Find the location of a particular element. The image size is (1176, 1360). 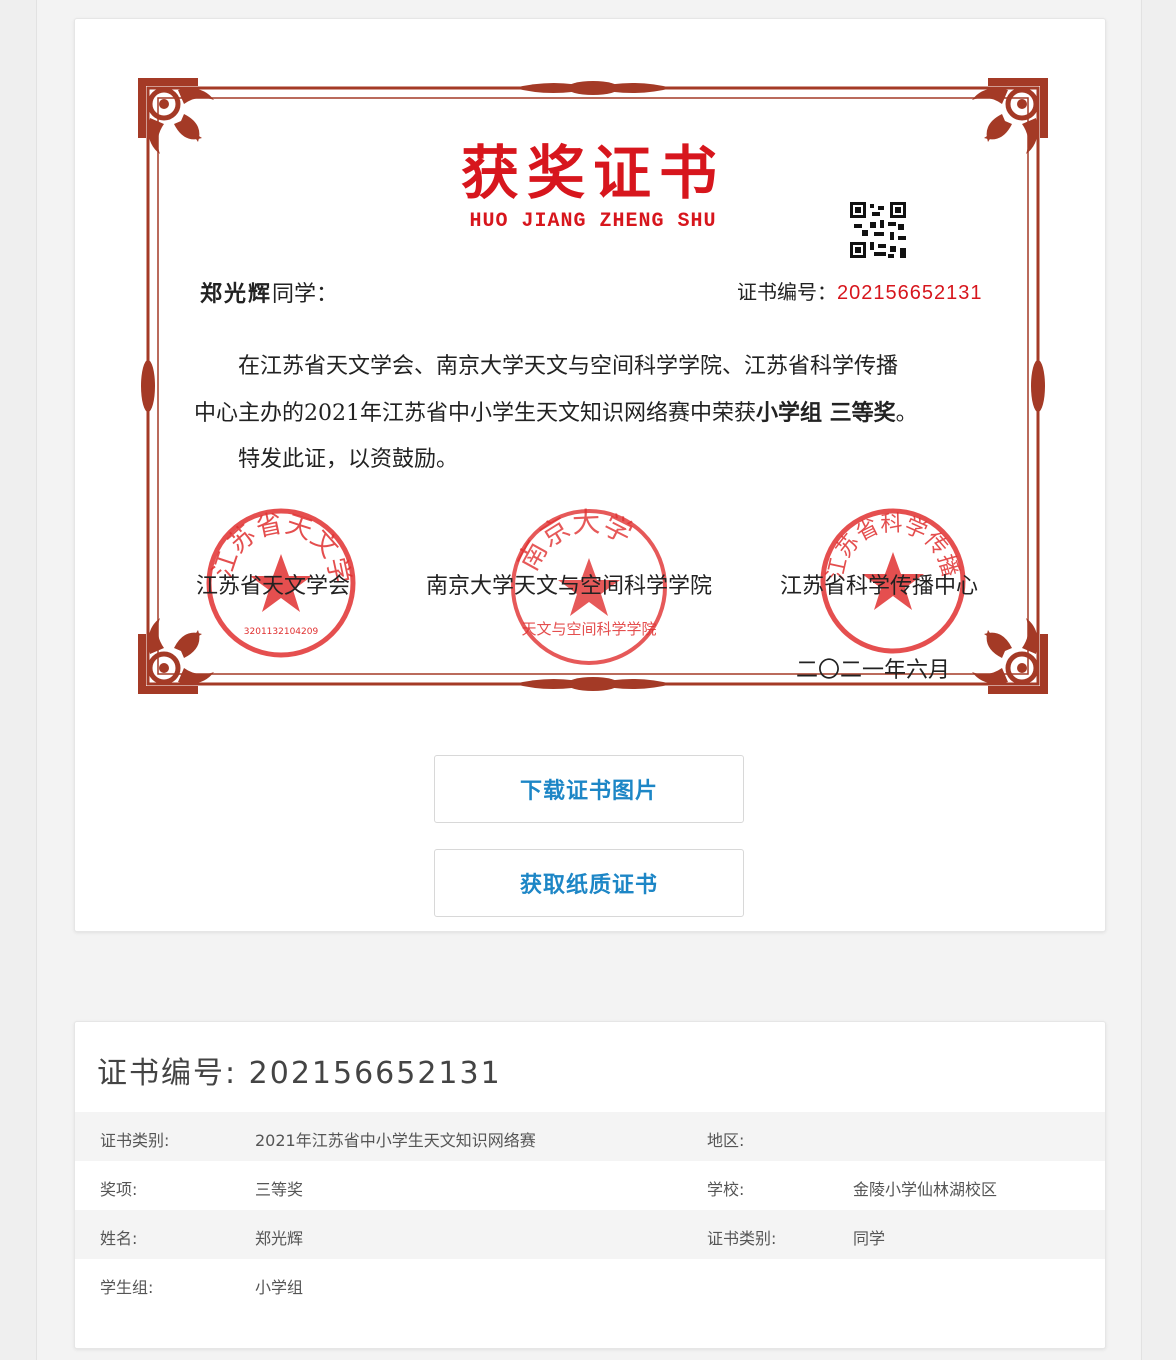

info-key: 奖项: is located at coordinates (119, 1189).